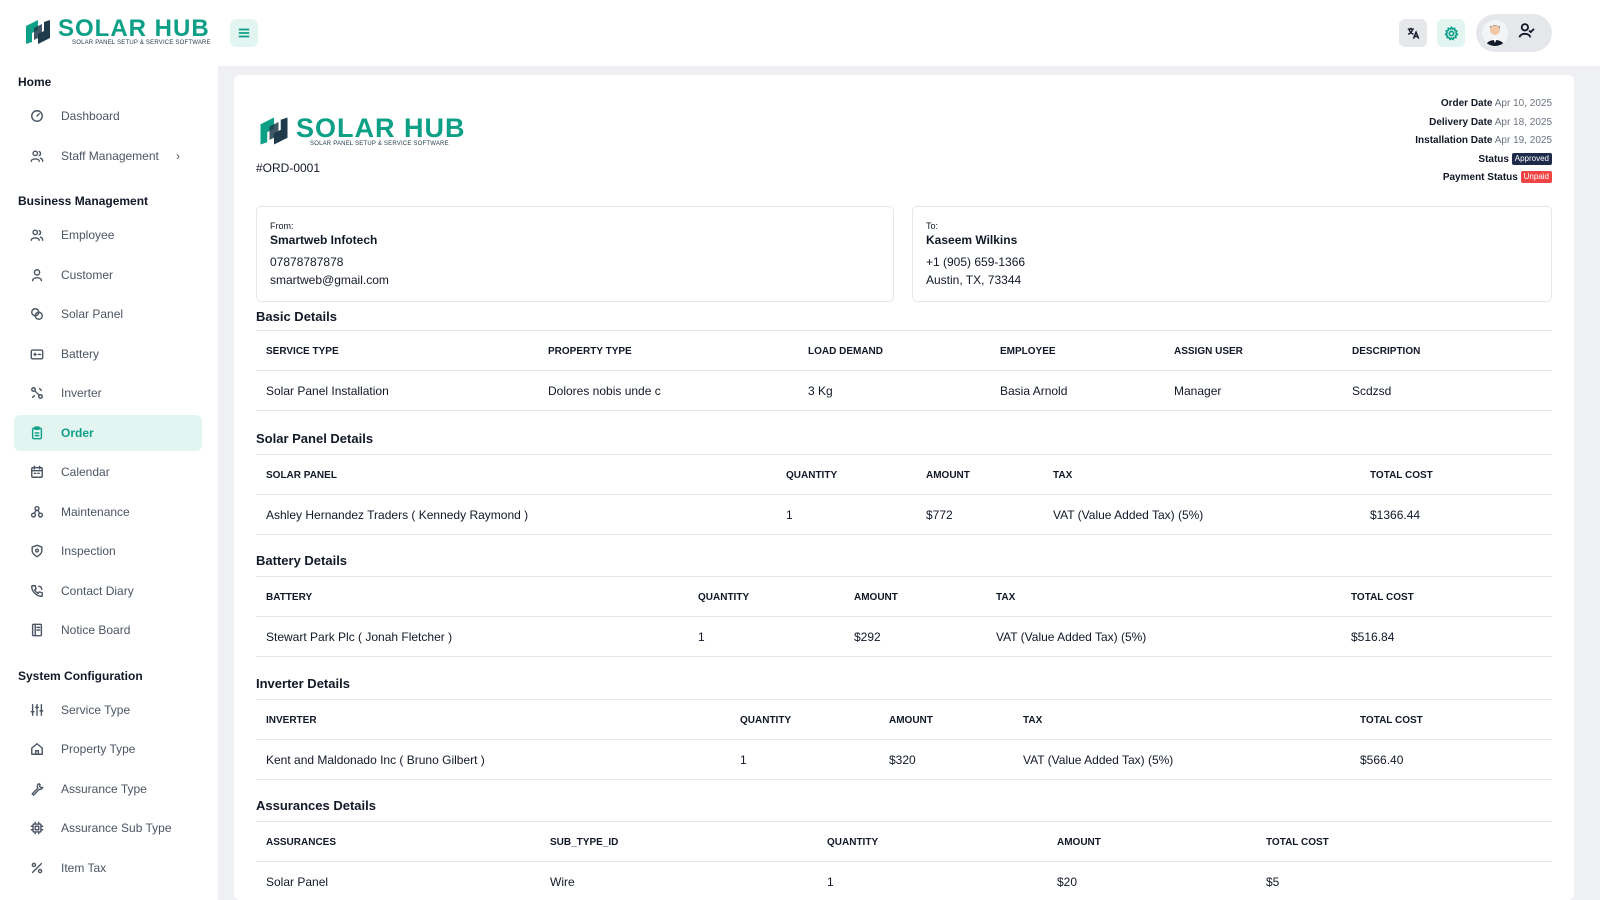 The image size is (1600, 900). I want to click on sidebar-item-label: Inverter, so click(81, 393).